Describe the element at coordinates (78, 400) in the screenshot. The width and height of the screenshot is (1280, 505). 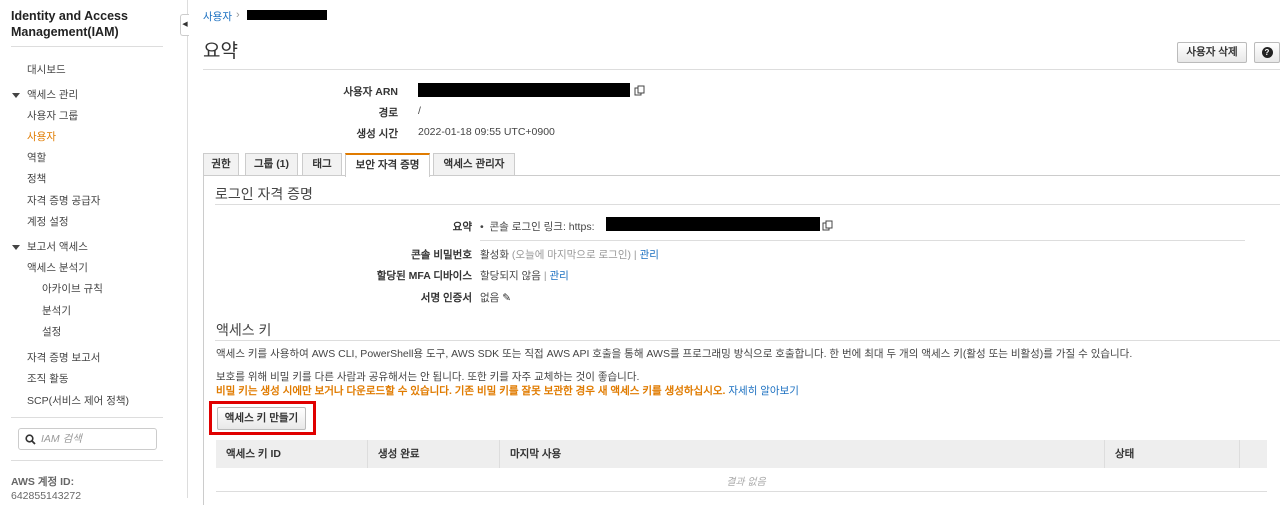
I see `sidebar-item-scp: SCP(서비스 제어 정책)` at that location.